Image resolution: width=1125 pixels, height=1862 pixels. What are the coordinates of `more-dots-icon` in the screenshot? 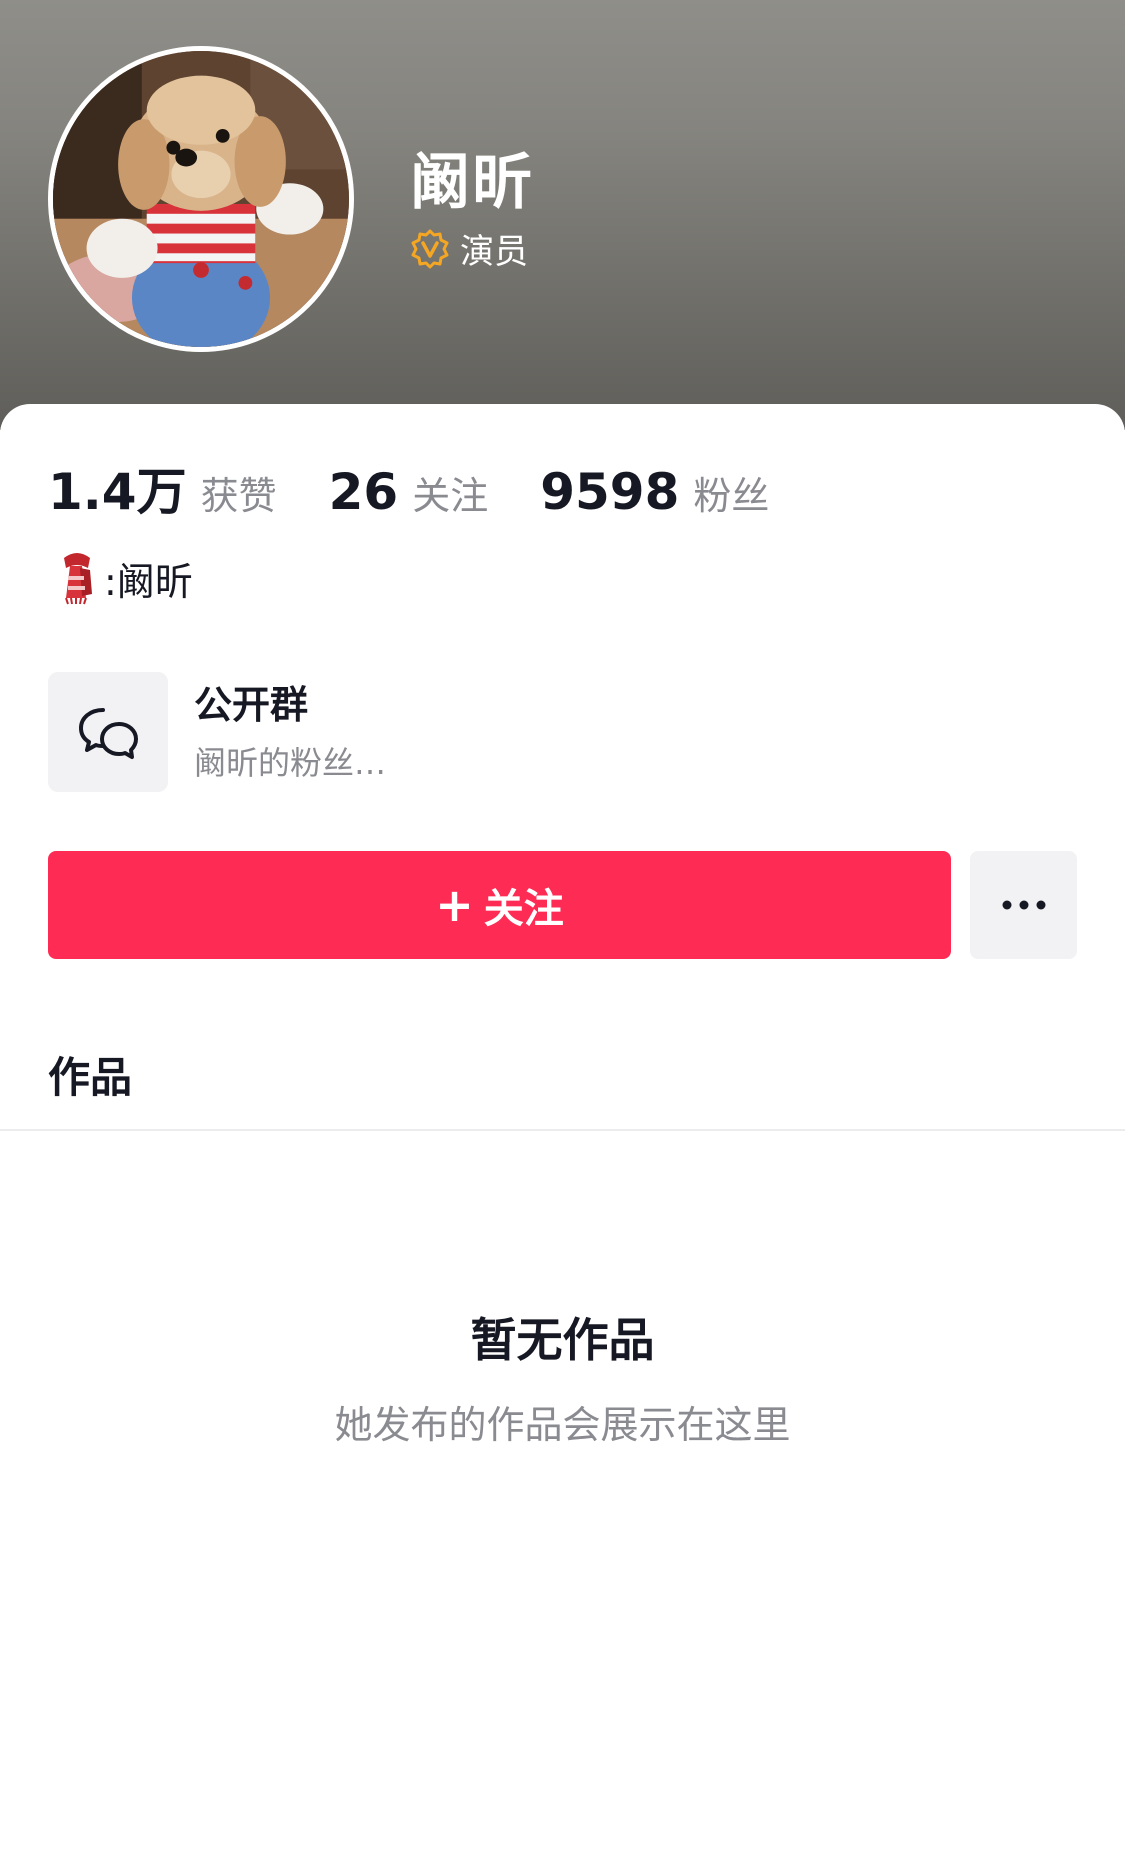 It's located at (1023, 905).